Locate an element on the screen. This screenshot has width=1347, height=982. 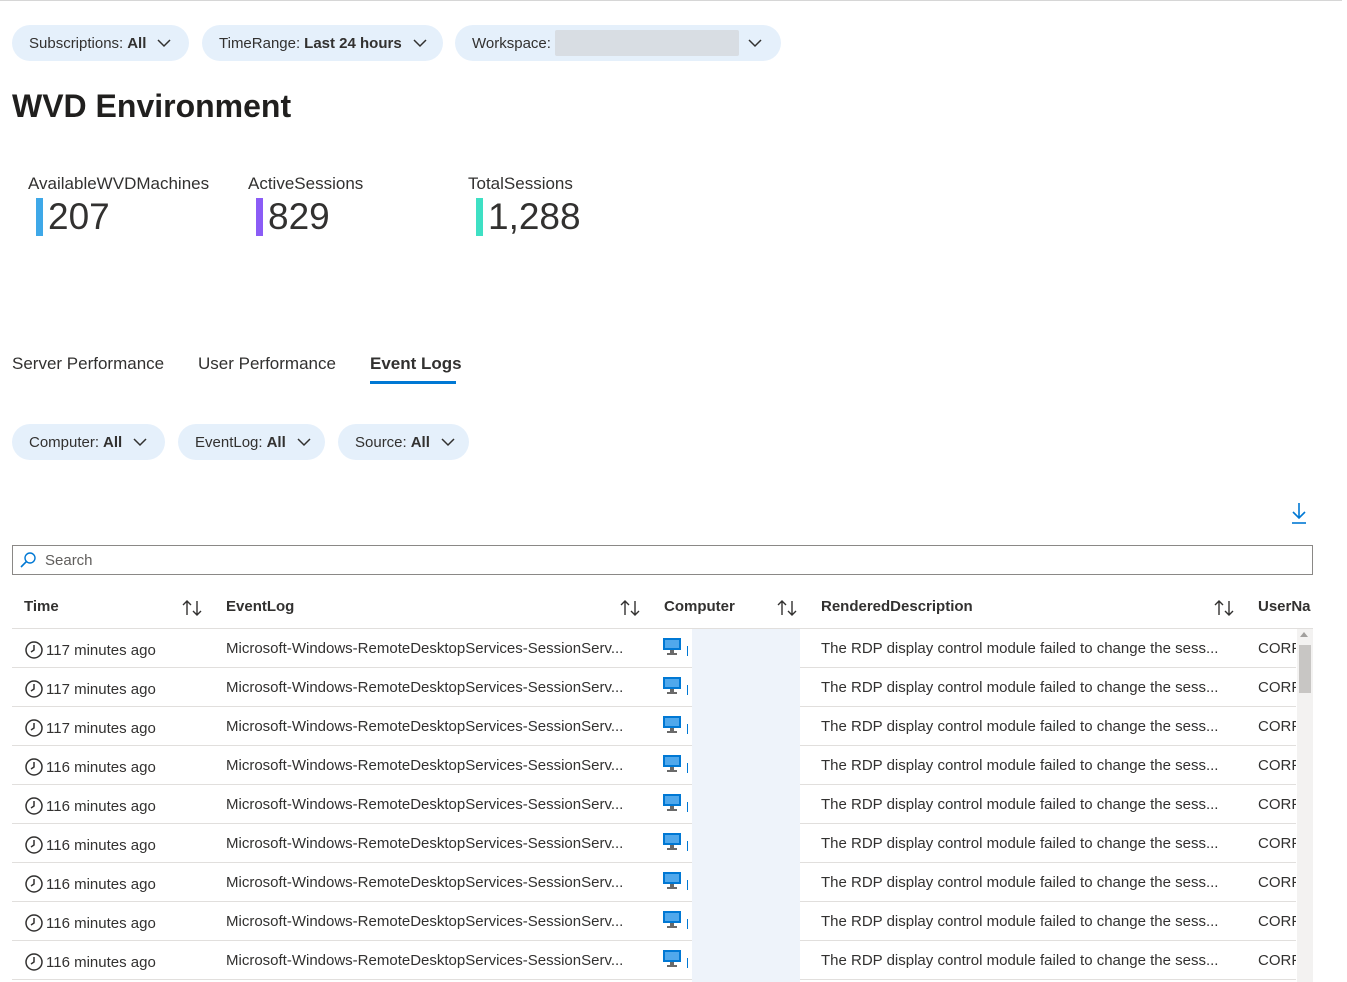
timerange-filter-value: Last 24 hours is located at coordinates (353, 43).